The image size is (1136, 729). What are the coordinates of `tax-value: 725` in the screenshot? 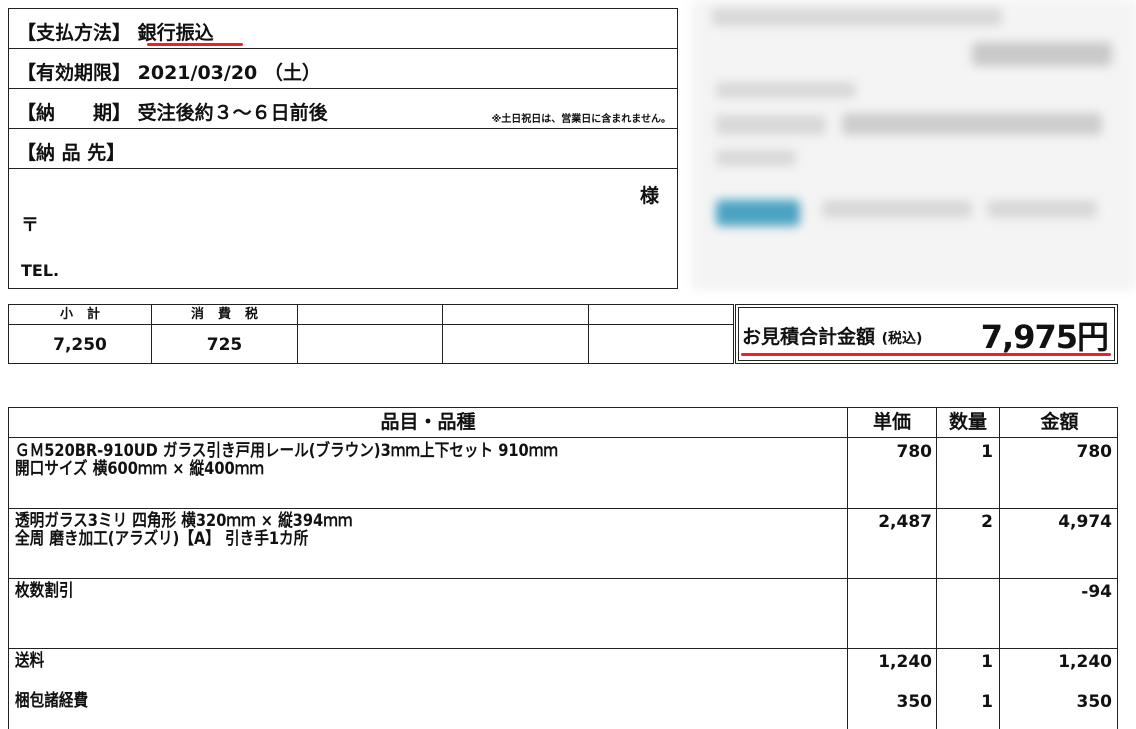 It's located at (224, 345).